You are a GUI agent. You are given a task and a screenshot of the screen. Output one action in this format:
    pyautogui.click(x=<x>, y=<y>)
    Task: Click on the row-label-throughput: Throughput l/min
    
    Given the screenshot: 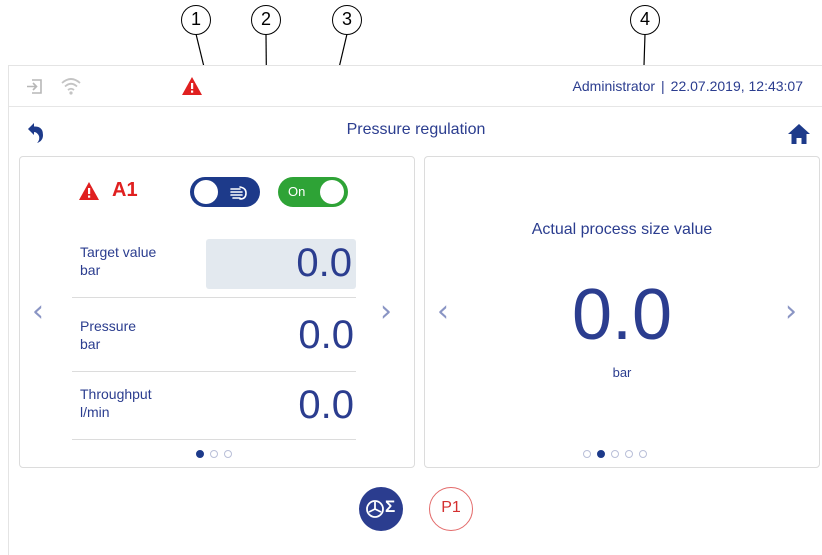 What is the action you would take?
    pyautogui.click(x=116, y=403)
    